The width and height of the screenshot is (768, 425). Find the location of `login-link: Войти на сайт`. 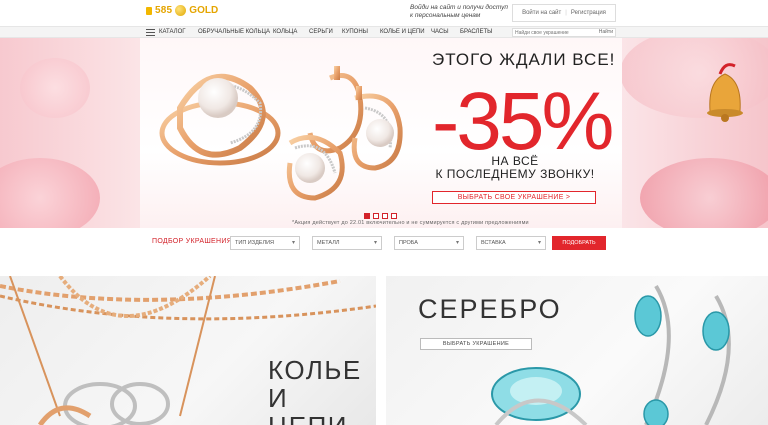

login-link: Войти на сайт is located at coordinates (541, 13).